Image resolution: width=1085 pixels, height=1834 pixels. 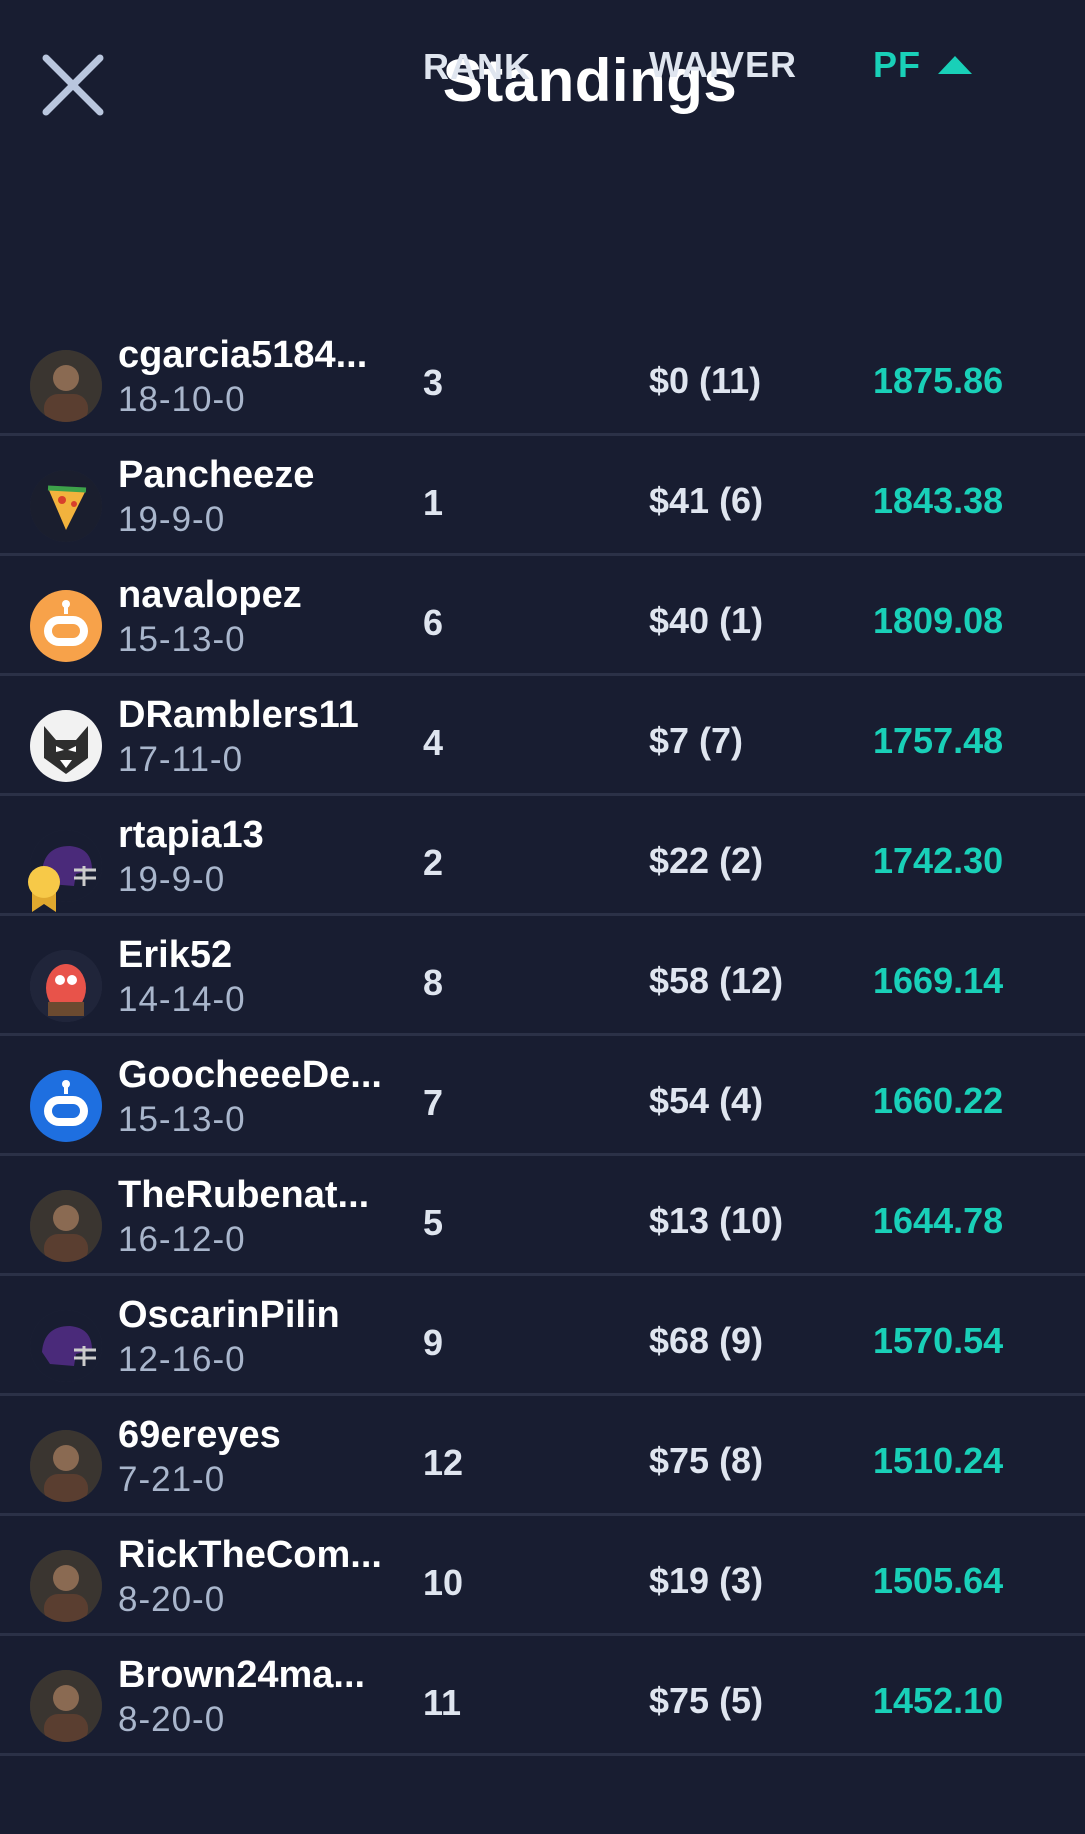 I want to click on team-record: 7-21-0, so click(x=172, y=1479).